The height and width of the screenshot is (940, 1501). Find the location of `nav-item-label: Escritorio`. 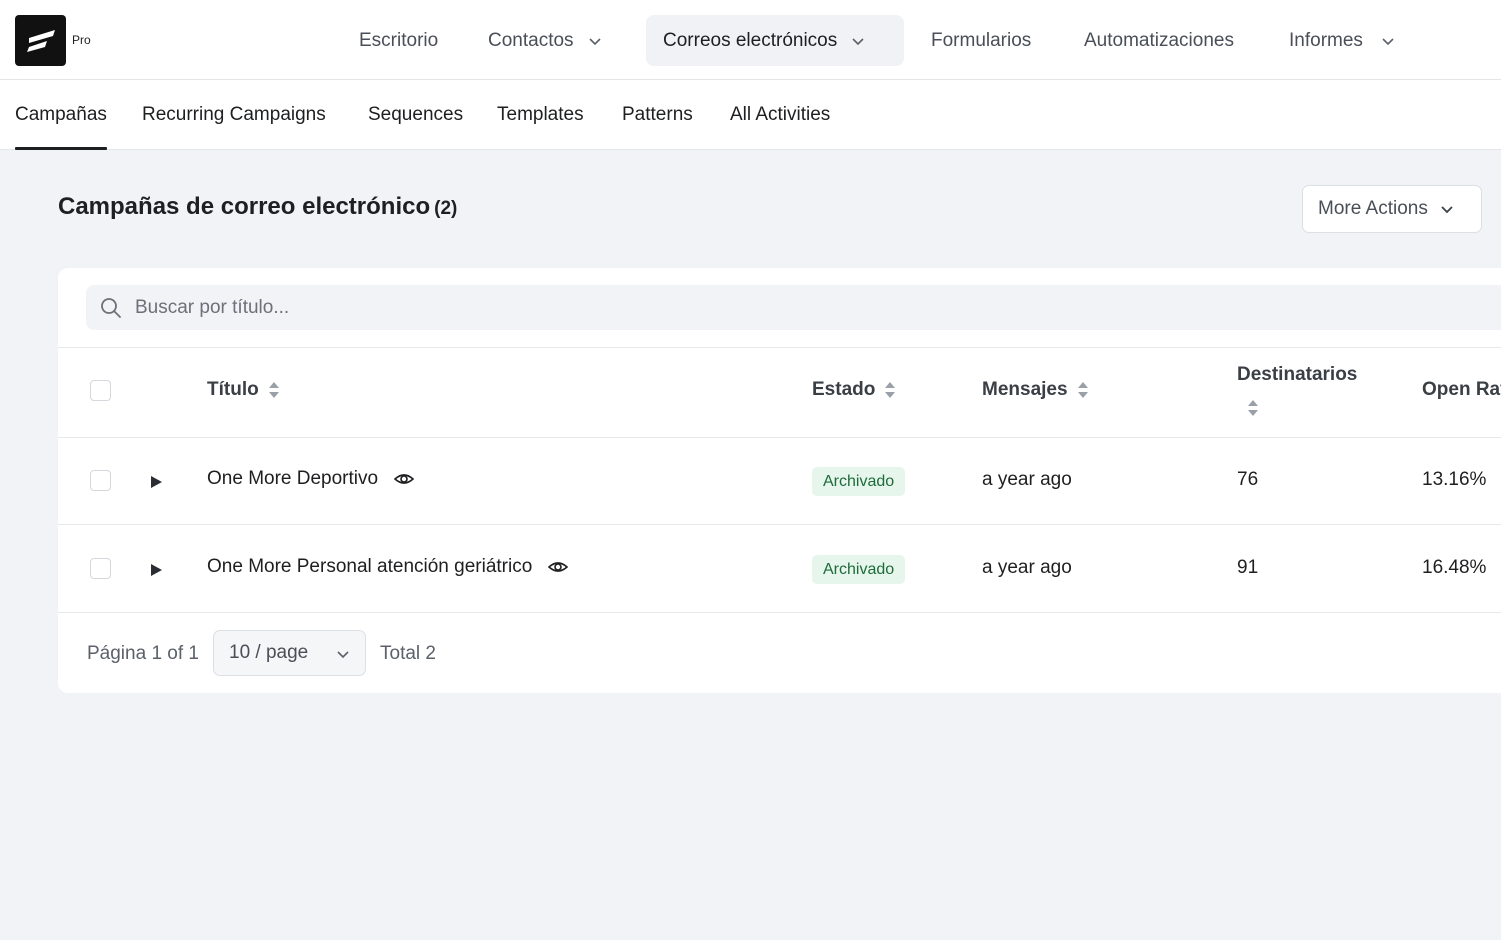

nav-item-label: Escritorio is located at coordinates (399, 40).